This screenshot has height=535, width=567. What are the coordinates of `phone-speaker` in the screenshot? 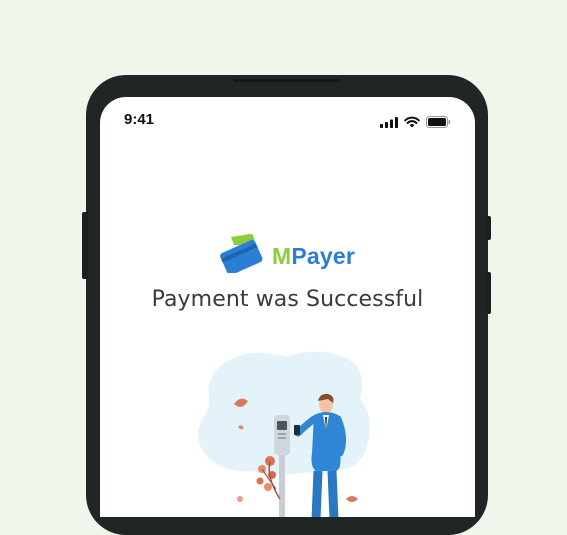 It's located at (287, 80).